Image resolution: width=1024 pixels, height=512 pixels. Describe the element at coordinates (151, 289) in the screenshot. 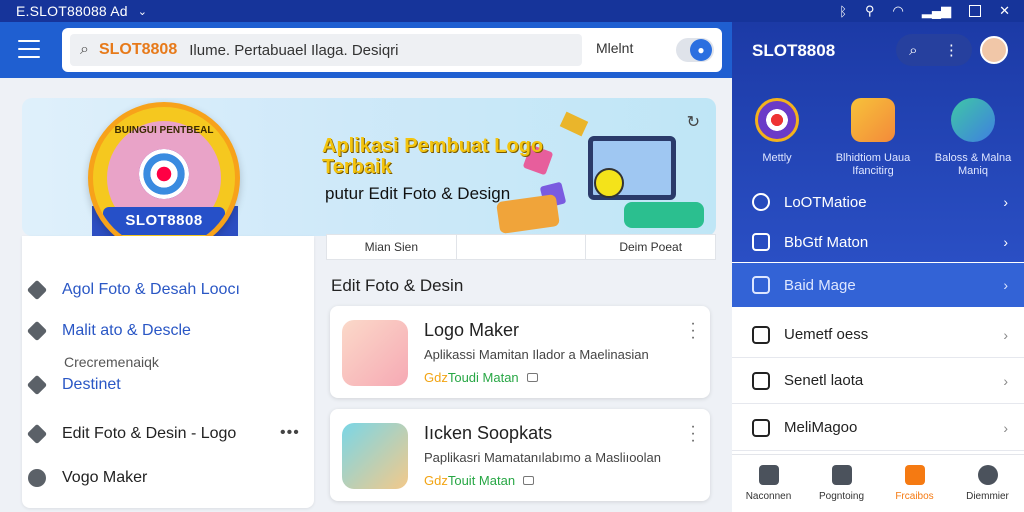

I see `menu-item-label: Agol Foto & Desah Loocı` at that location.